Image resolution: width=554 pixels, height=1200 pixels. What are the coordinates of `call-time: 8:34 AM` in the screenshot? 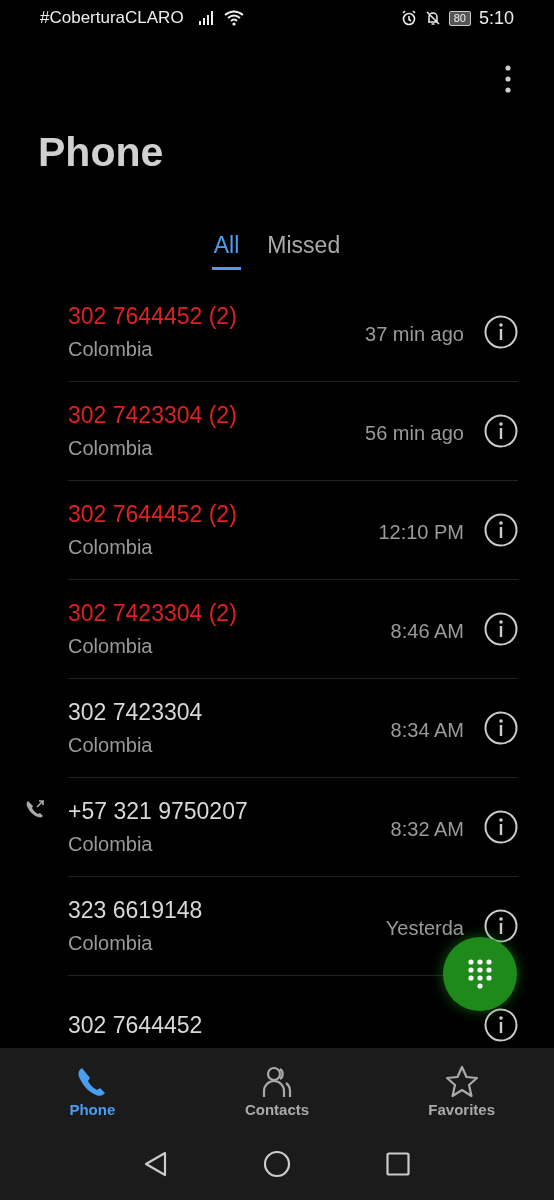 It's located at (427, 730).